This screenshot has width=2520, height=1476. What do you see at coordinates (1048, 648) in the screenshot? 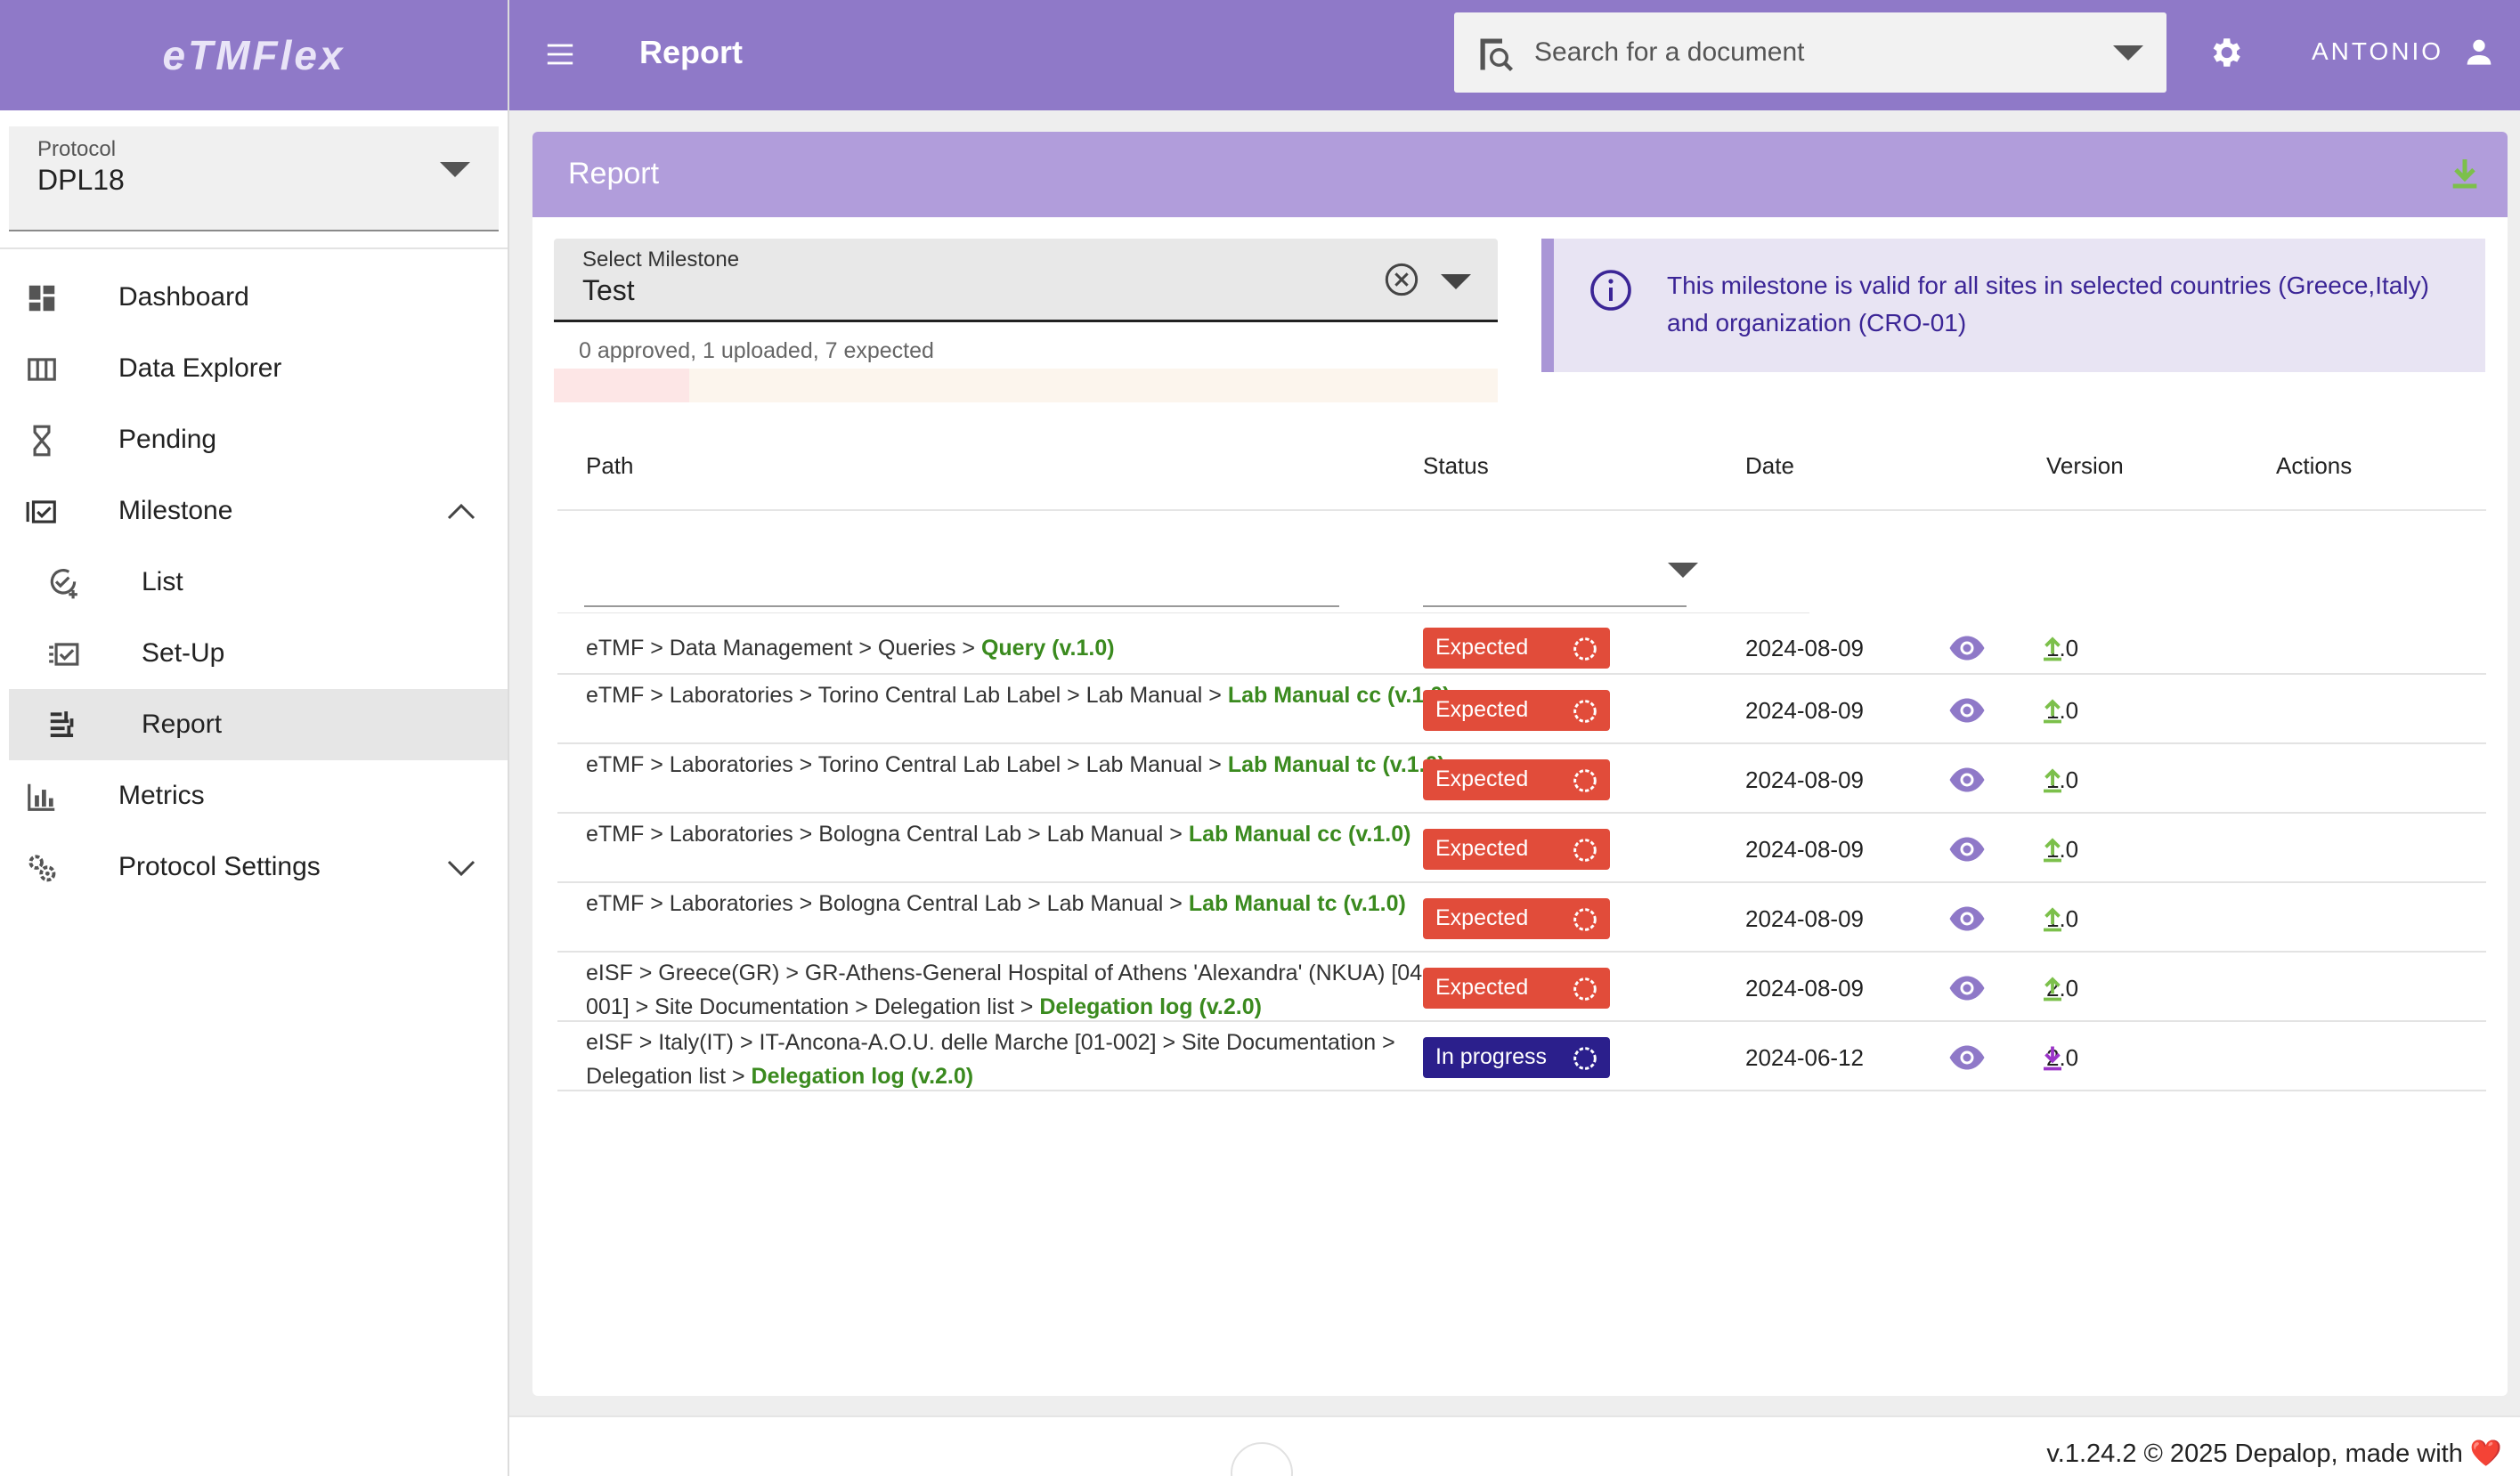
I see `document-link: Query (v.1.0)` at bounding box center [1048, 648].